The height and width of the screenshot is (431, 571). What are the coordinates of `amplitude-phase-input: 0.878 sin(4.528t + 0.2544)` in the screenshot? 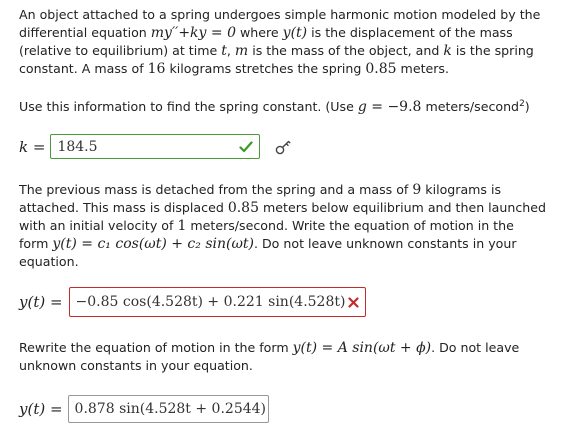 It's located at (168, 409).